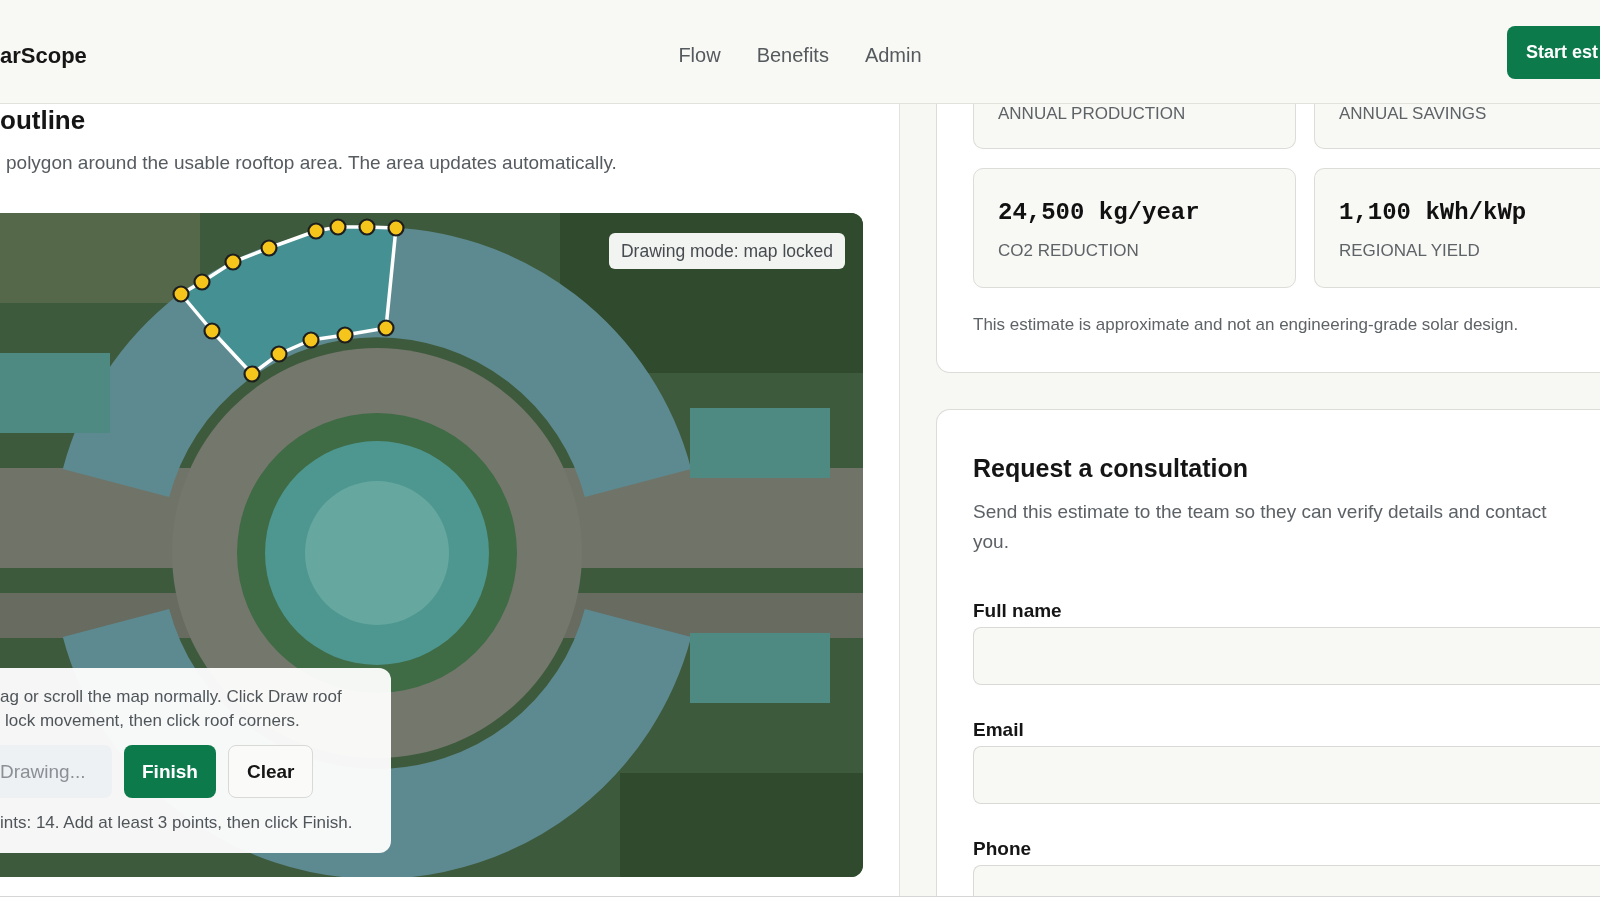 Image resolution: width=1600 pixels, height=900 pixels. I want to click on points-status: ints: 14. Add at least 3 points, then click Finish., so click(176, 823).